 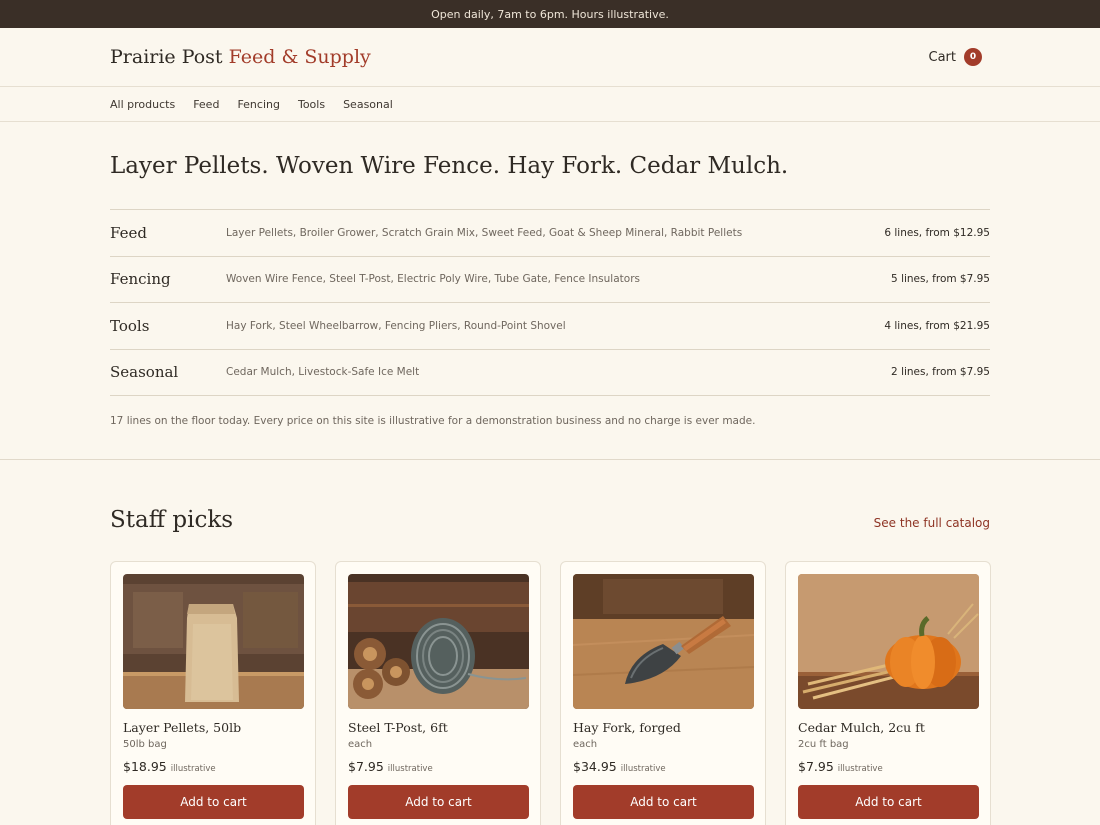 What do you see at coordinates (942, 57) in the screenshot?
I see `cart-label: Cart` at bounding box center [942, 57].